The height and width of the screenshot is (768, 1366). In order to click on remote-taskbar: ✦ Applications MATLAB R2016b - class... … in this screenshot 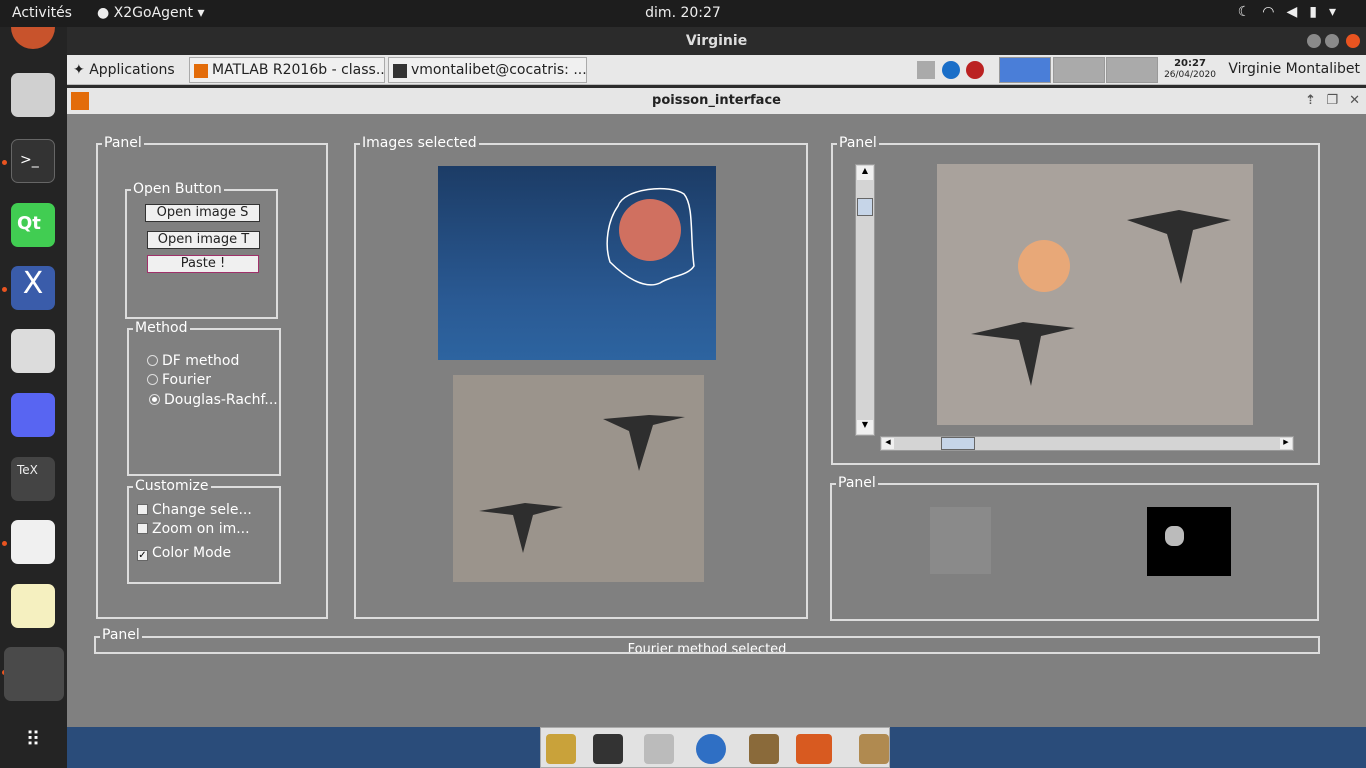, I will do `click(716, 70)`.